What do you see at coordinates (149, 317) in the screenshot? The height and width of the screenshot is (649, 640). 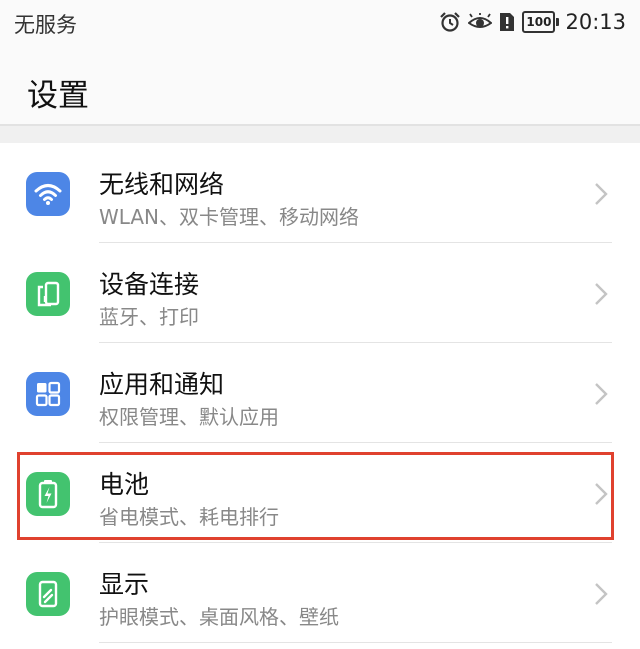 I see `settings-item-subtitle: 蓝牙、打印` at bounding box center [149, 317].